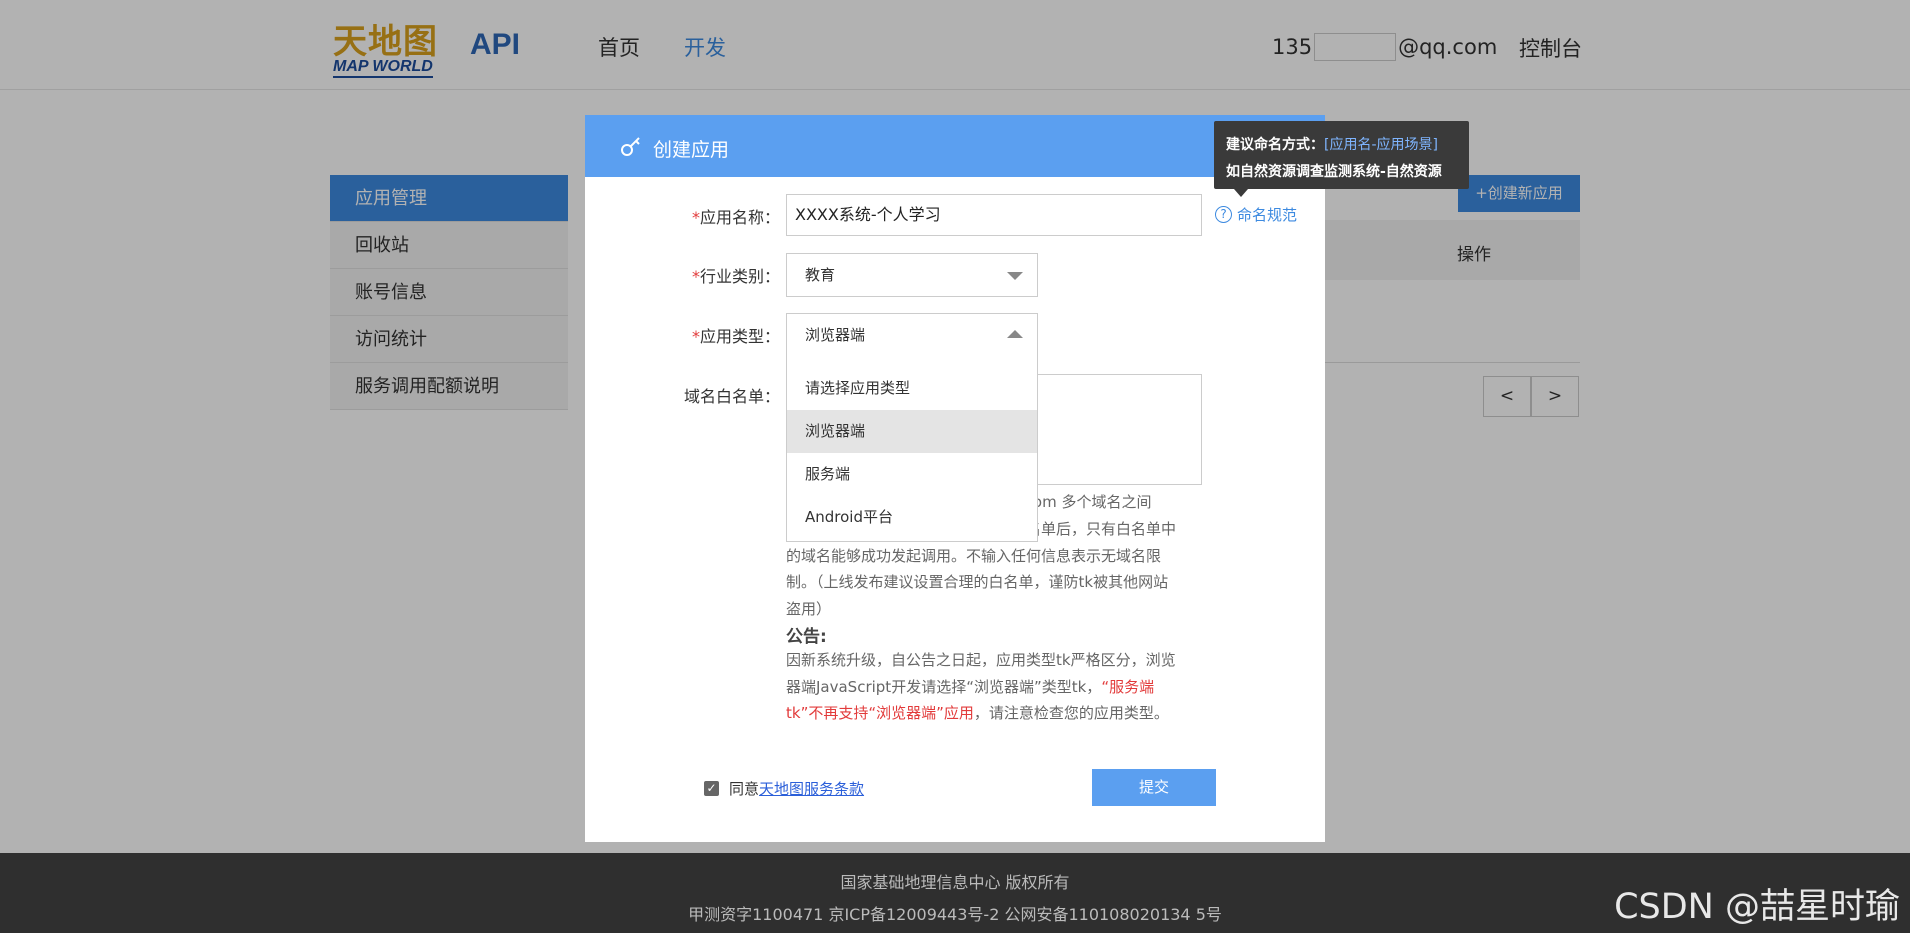 Image resolution: width=1910 pixels, height=933 pixels. I want to click on chevron-down-icon, so click(1015, 276).